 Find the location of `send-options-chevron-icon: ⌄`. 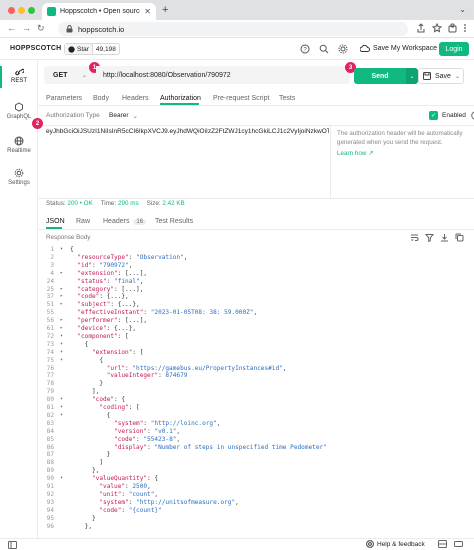

send-options-chevron-icon: ⌄ is located at coordinates (412, 76).